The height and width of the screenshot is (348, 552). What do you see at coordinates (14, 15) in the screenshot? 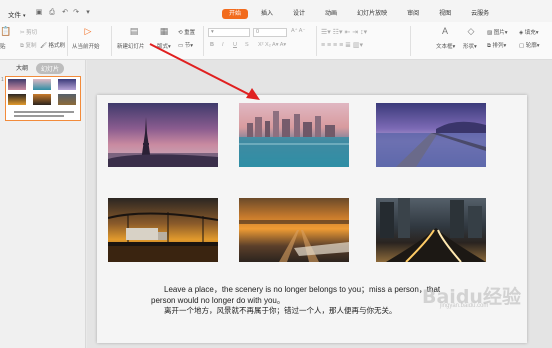
I see `file-menu-label: 文件` at bounding box center [14, 15].